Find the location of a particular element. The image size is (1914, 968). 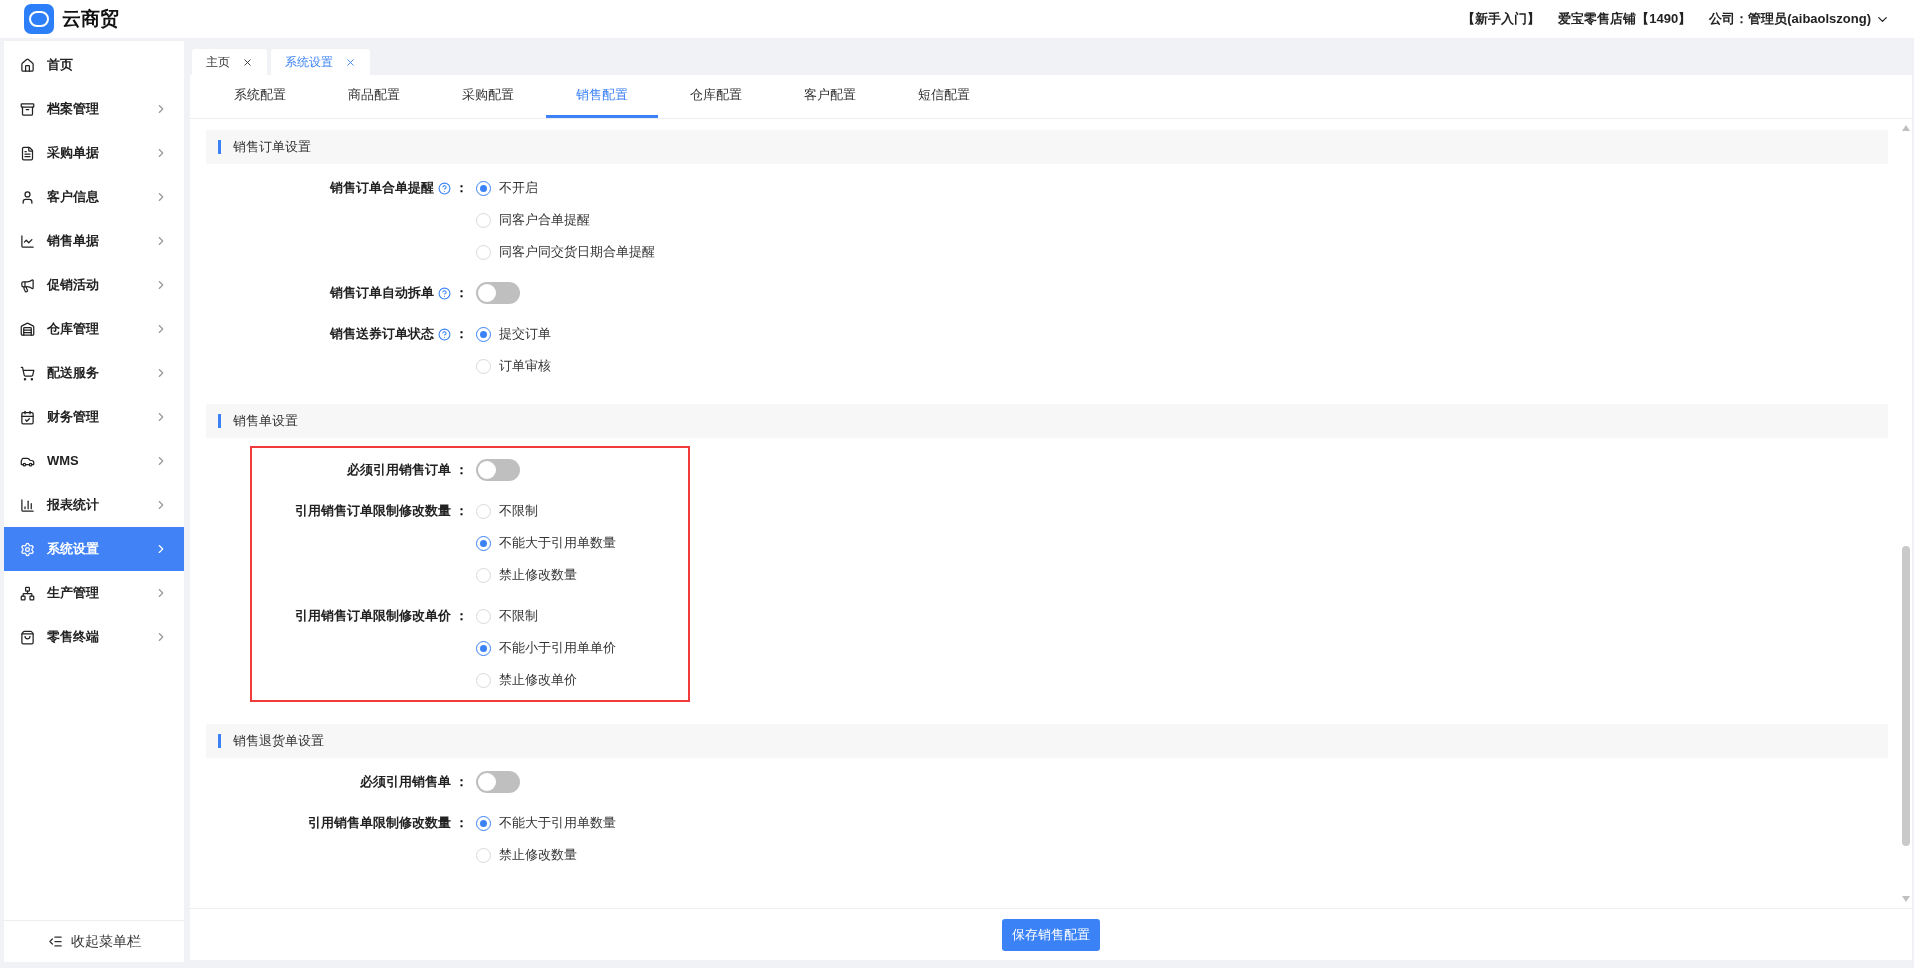

config-tab: 仓库配置 is located at coordinates (716, 96).